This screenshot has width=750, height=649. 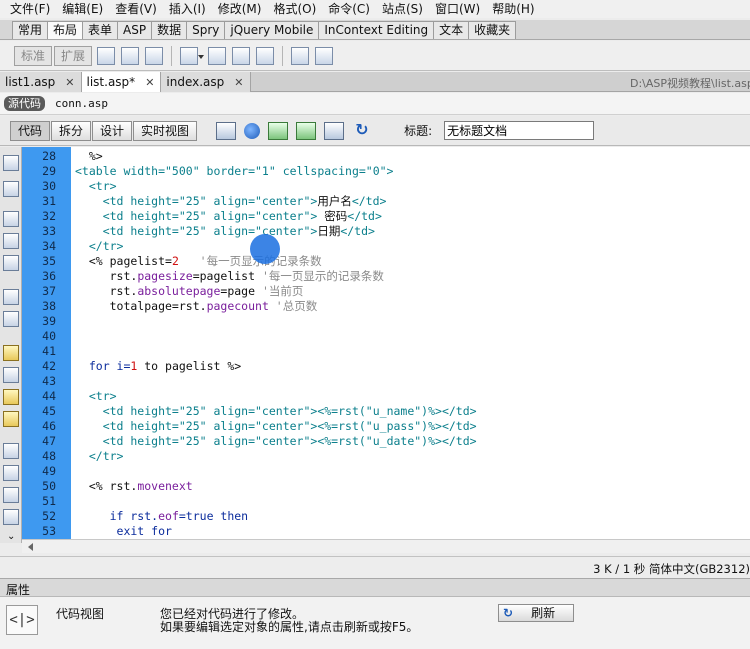 What do you see at coordinates (11, 163) in the screenshot?
I see `open-documents-icon` at bounding box center [11, 163].